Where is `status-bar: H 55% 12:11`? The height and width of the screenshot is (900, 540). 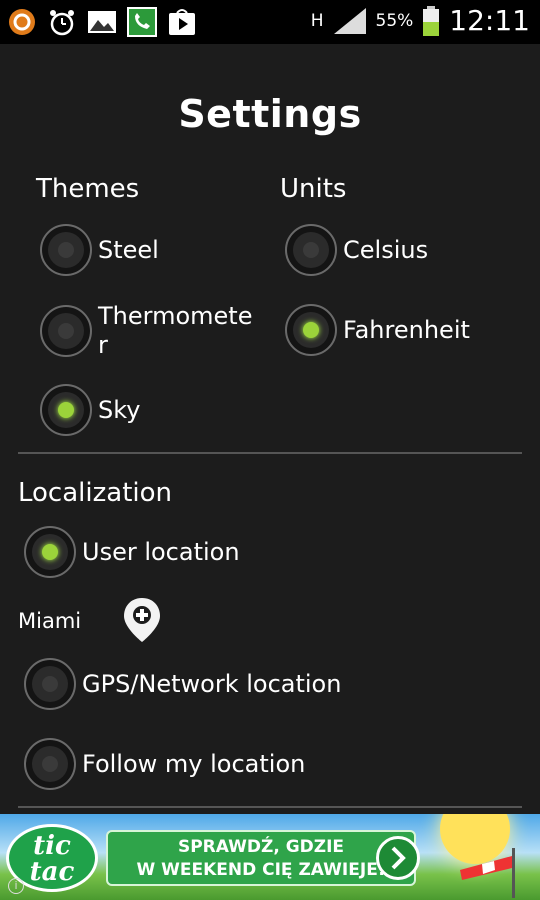
status-bar: H 55% 12:11 is located at coordinates (270, 22).